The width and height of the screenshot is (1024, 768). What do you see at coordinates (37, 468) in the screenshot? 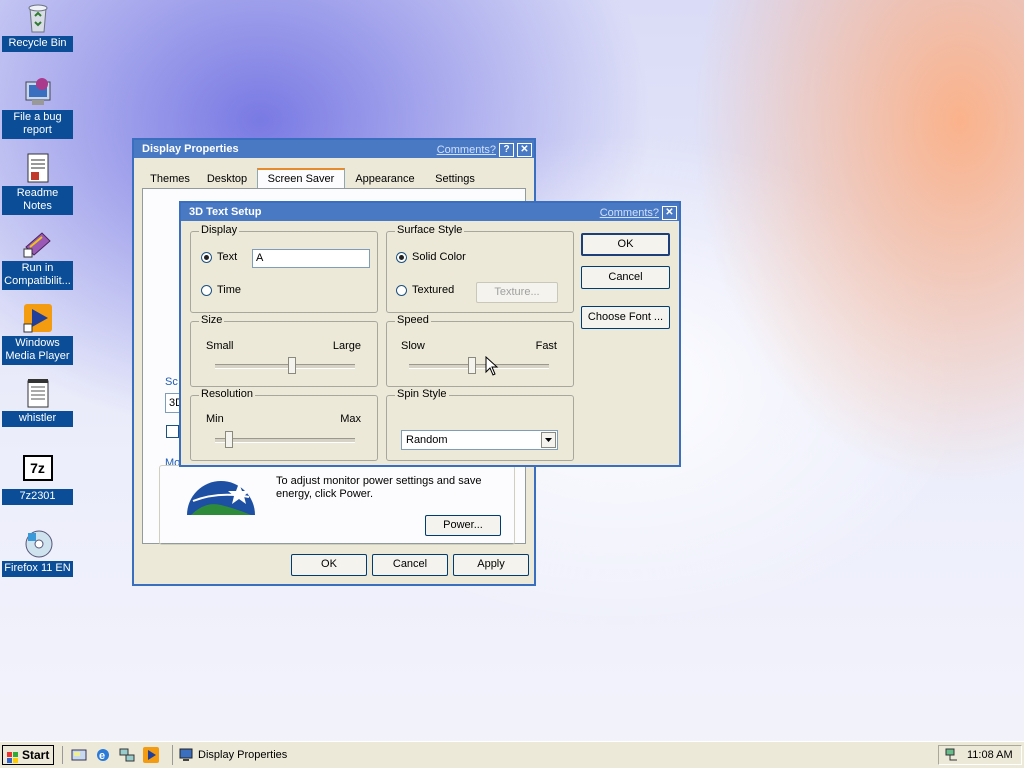
I see `seven-zip-glyph: 7z` at bounding box center [37, 468].